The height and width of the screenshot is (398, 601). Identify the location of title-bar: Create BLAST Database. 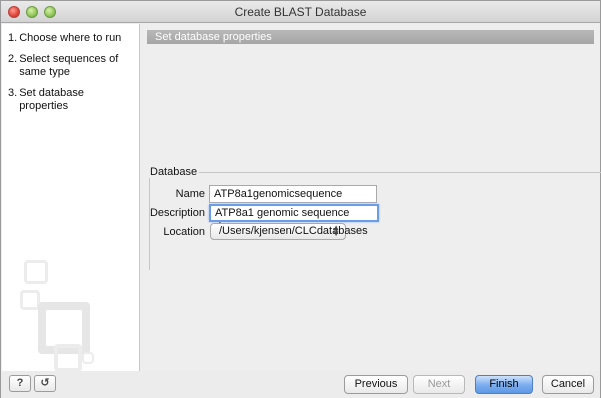
(300, 12).